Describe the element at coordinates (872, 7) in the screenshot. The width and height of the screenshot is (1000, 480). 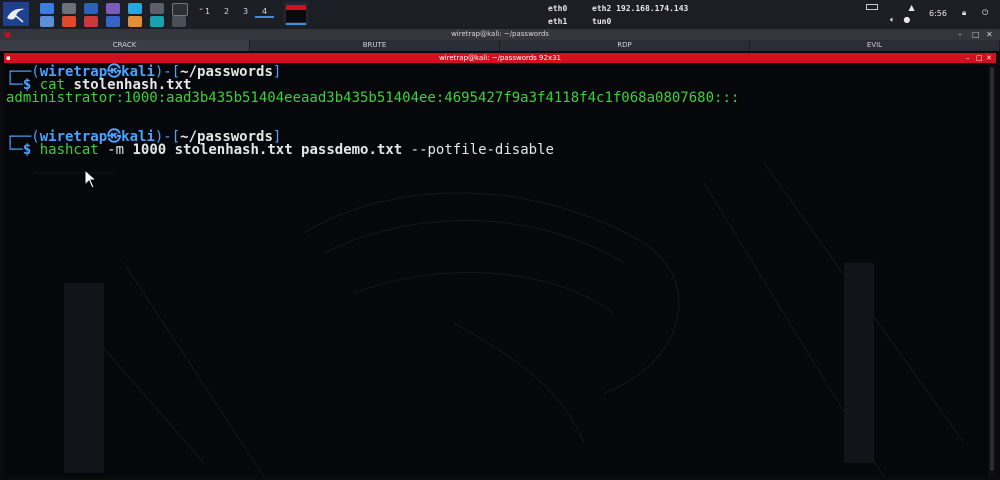
I see `battery-icon` at that location.